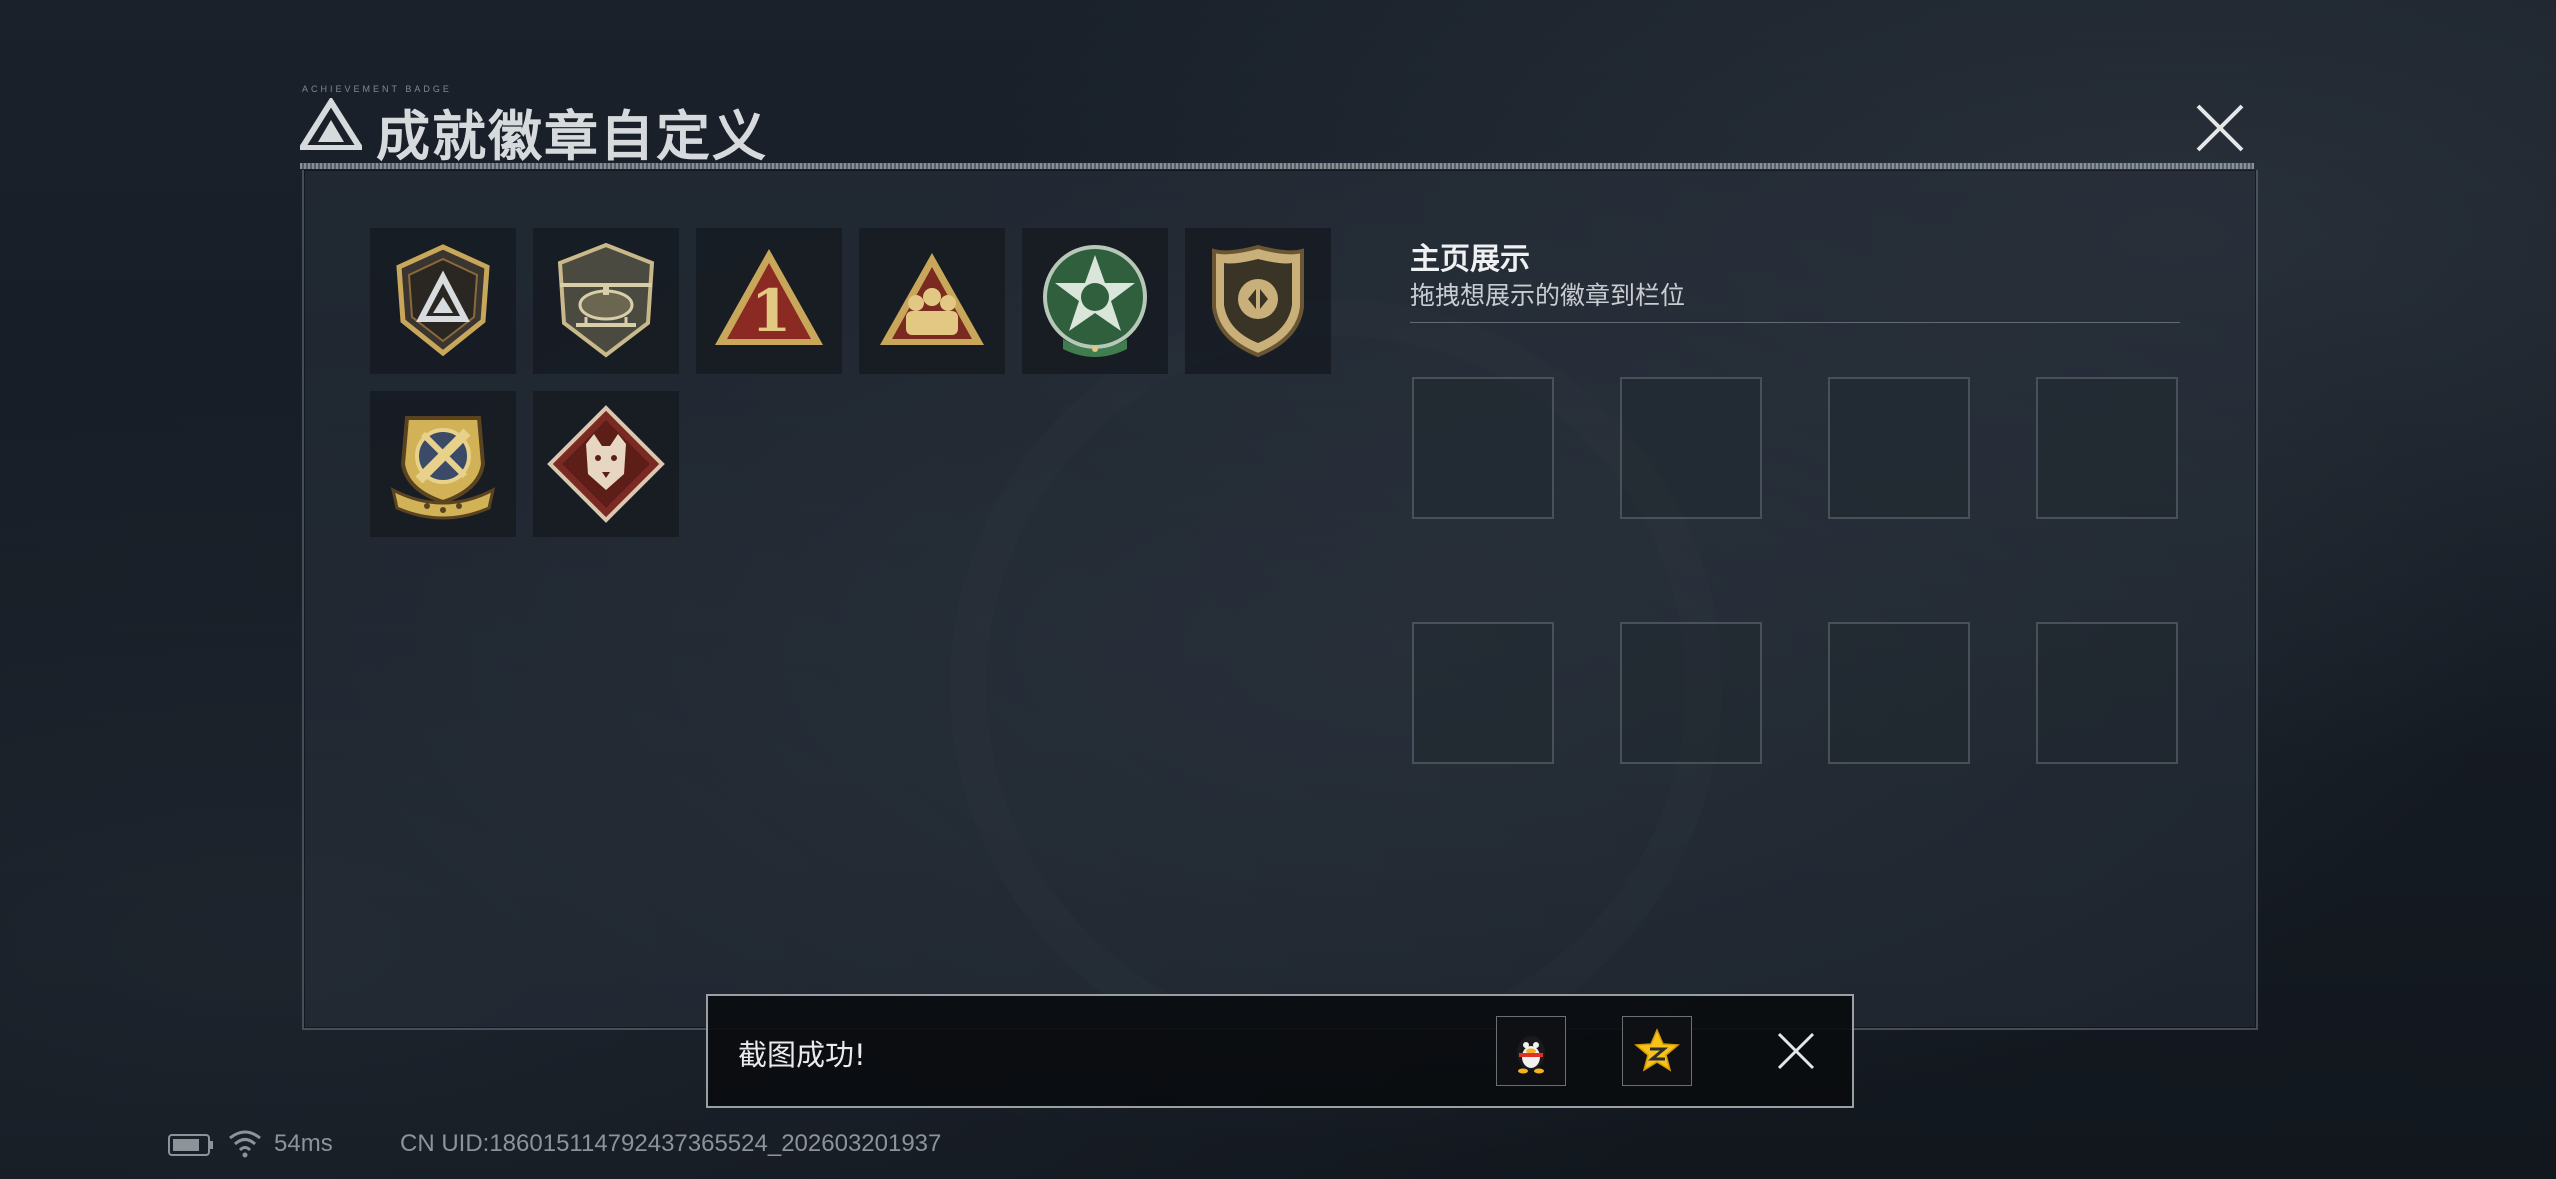 This screenshot has width=2556, height=1179. I want to click on showcase-subtitle: 拖拽想展示的徽章到栏位, so click(1548, 295).